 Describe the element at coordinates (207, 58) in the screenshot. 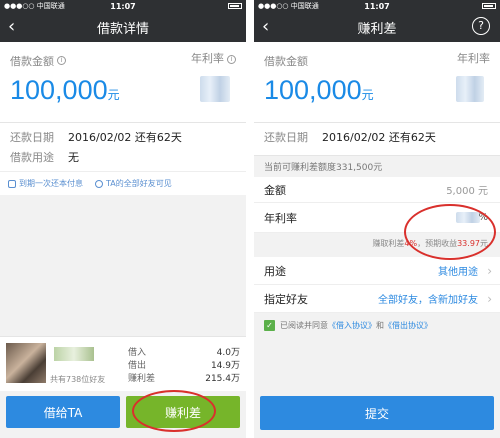

I see `rate-label-text: 年利率` at that location.